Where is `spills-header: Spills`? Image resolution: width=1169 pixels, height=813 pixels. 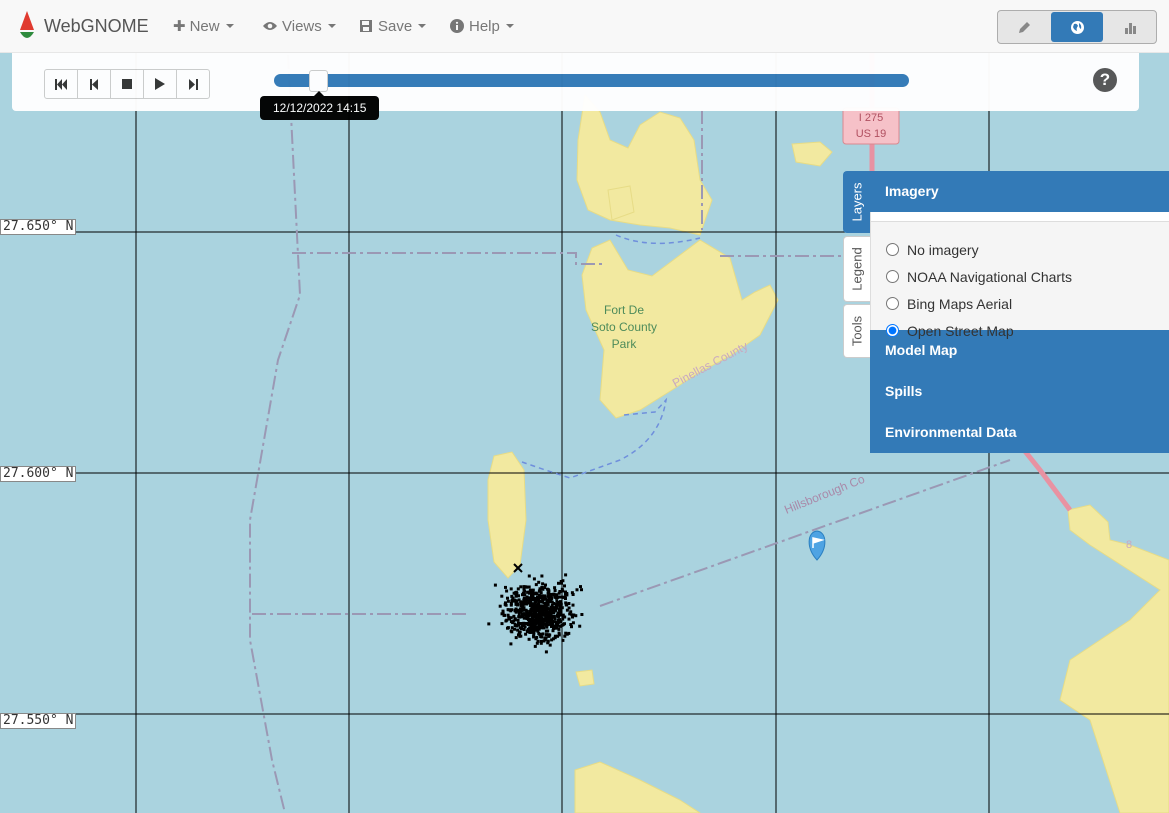
spills-header: Spills is located at coordinates (1019, 391).